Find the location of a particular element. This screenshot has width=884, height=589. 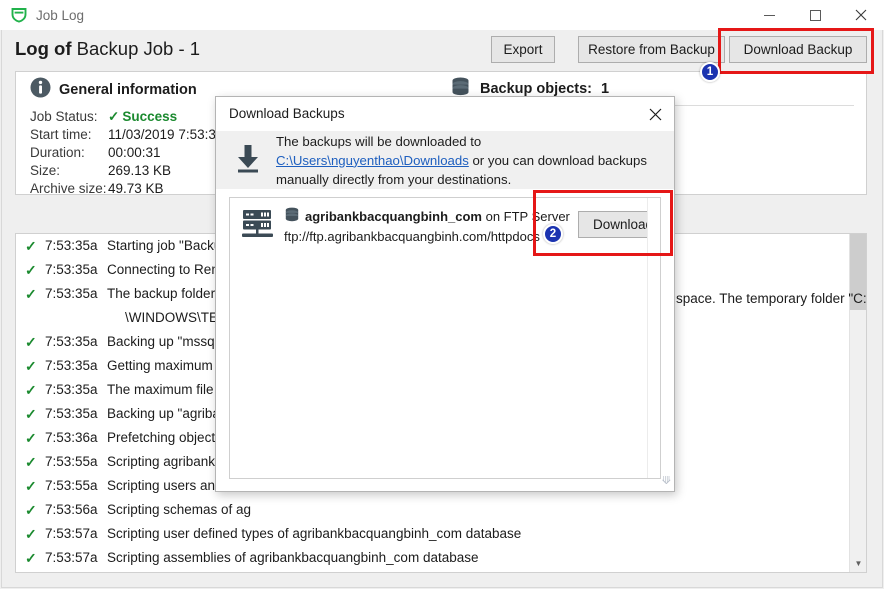

field-row-start-time: Start time: 11/03/2019 7:53:35a is located at coordinates (130, 135).